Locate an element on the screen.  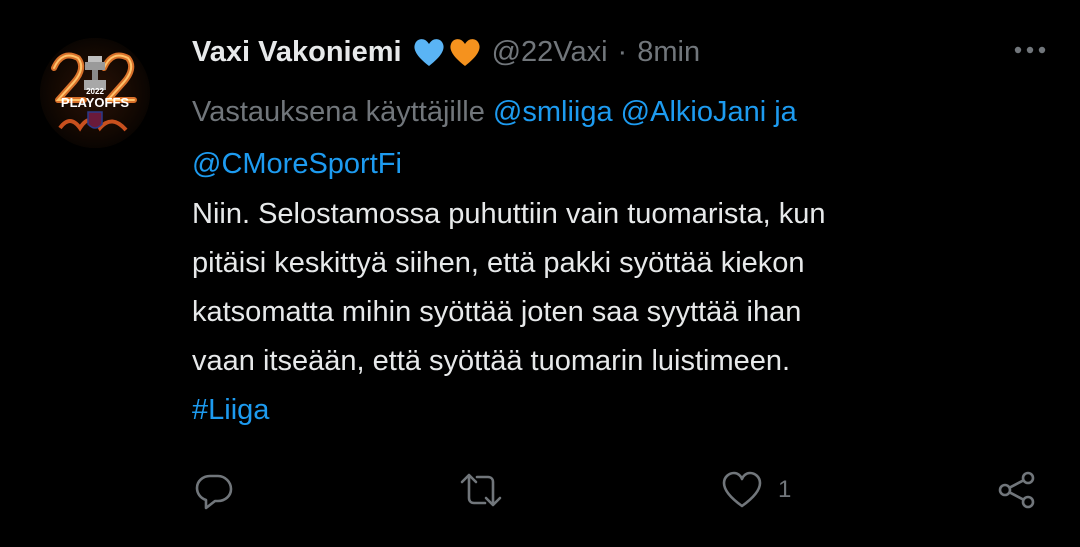
share-button is located at coordinates (1017, 490).